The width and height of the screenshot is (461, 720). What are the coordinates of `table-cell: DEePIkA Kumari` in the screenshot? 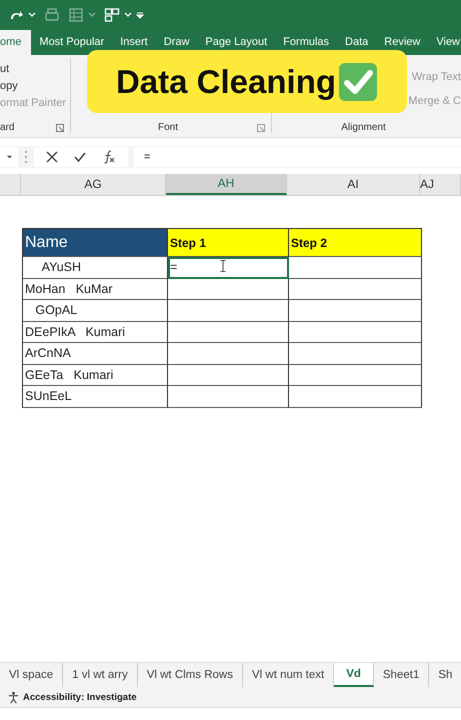 It's located at (95, 332).